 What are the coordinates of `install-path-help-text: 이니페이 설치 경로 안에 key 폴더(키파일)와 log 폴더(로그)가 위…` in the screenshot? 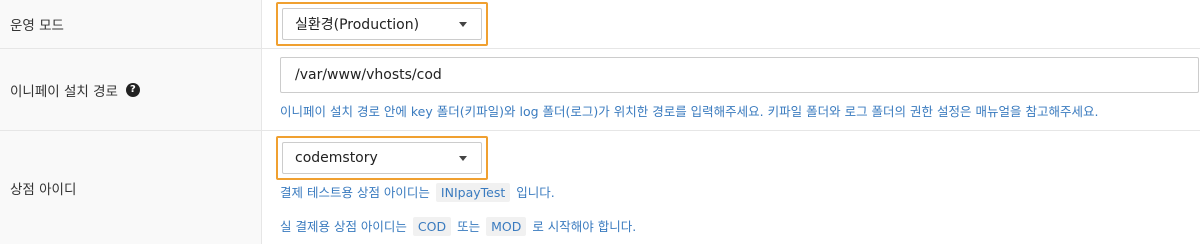 It's located at (689, 111).